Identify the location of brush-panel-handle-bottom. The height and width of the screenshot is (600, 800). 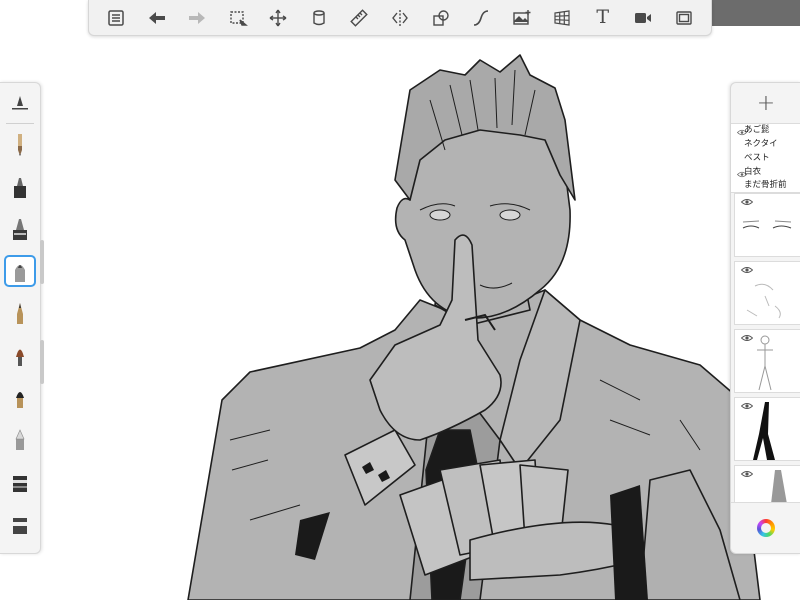
(42, 362).